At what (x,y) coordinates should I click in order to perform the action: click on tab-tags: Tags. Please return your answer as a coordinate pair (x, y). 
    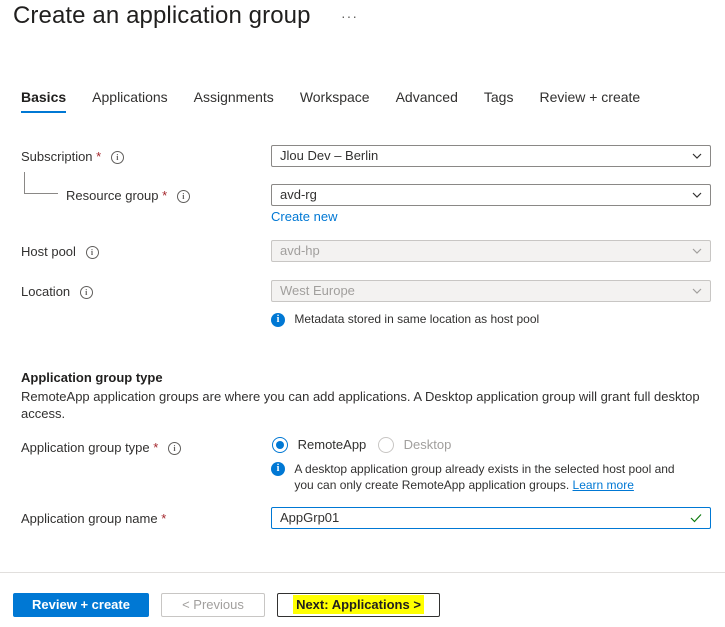
    Looking at the image, I should click on (499, 101).